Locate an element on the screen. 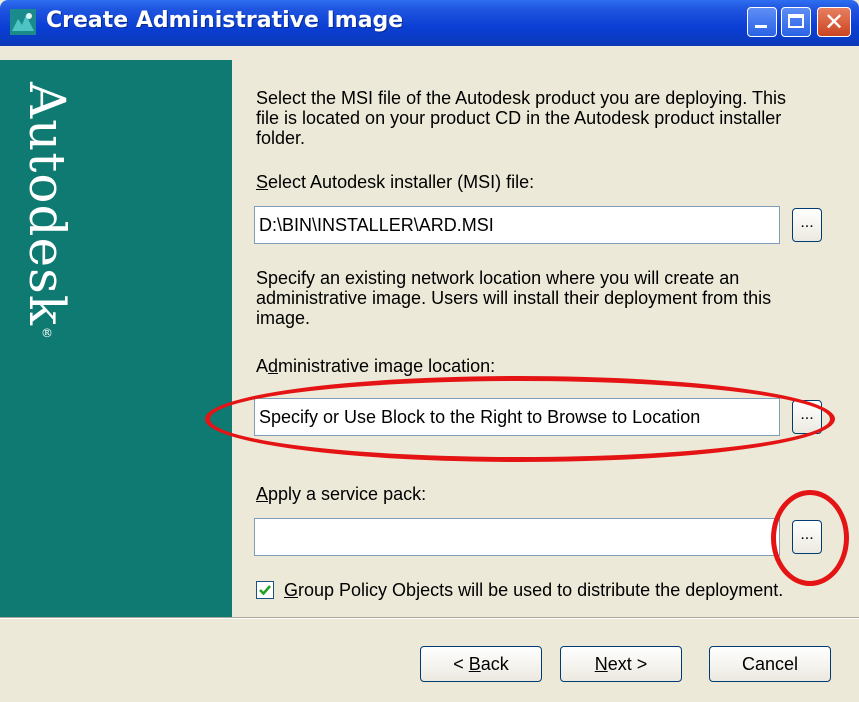 Image resolution: width=859 pixels, height=702 pixels. admin-label-prefix: A is located at coordinates (262, 366).